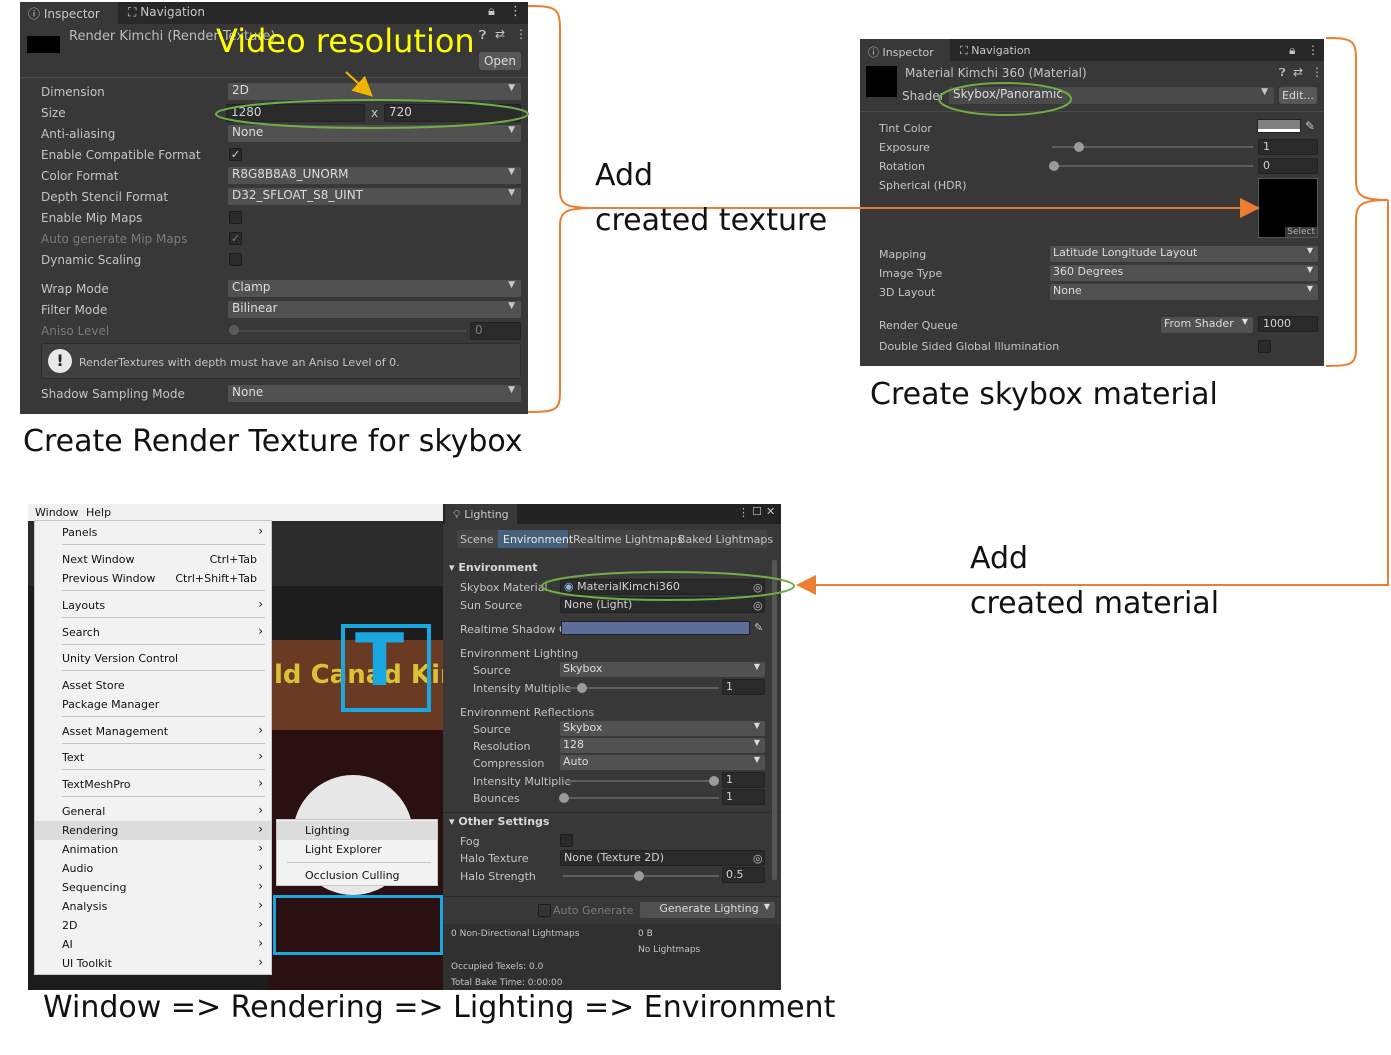  I want to click on halo-strength-knob, so click(639, 876).